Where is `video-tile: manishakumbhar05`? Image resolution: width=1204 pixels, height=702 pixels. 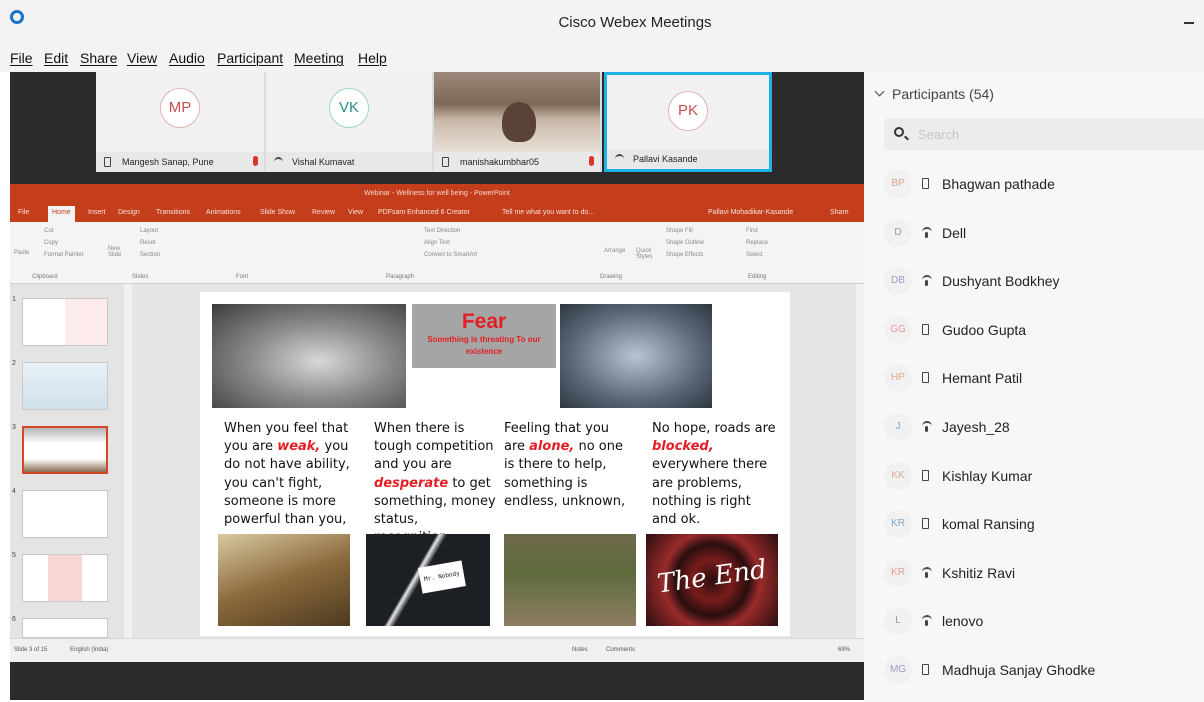 video-tile: manishakumbhar05 is located at coordinates (518, 122).